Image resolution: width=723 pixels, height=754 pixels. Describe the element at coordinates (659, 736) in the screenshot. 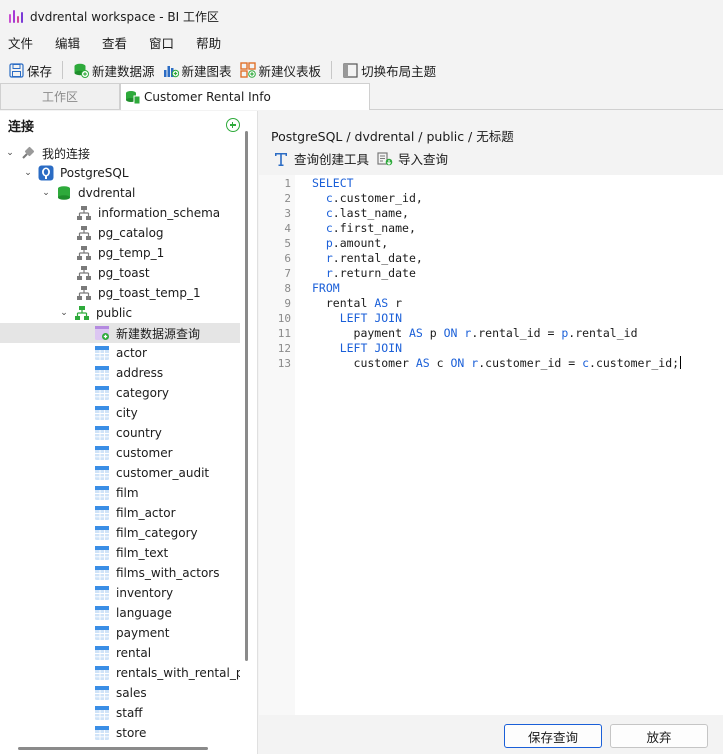

I see `discard-button: 放弃` at that location.